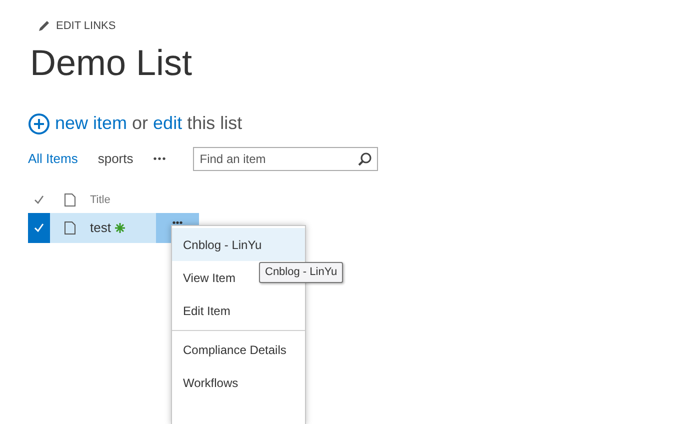  What do you see at coordinates (214, 124) in the screenshot?
I see `action-text: this list` at bounding box center [214, 124].